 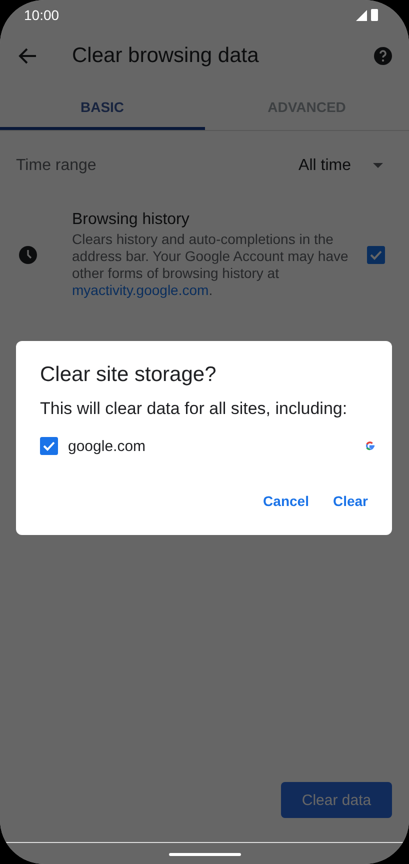 What do you see at coordinates (56, 166) in the screenshot?
I see `time-range-label: Time range` at bounding box center [56, 166].